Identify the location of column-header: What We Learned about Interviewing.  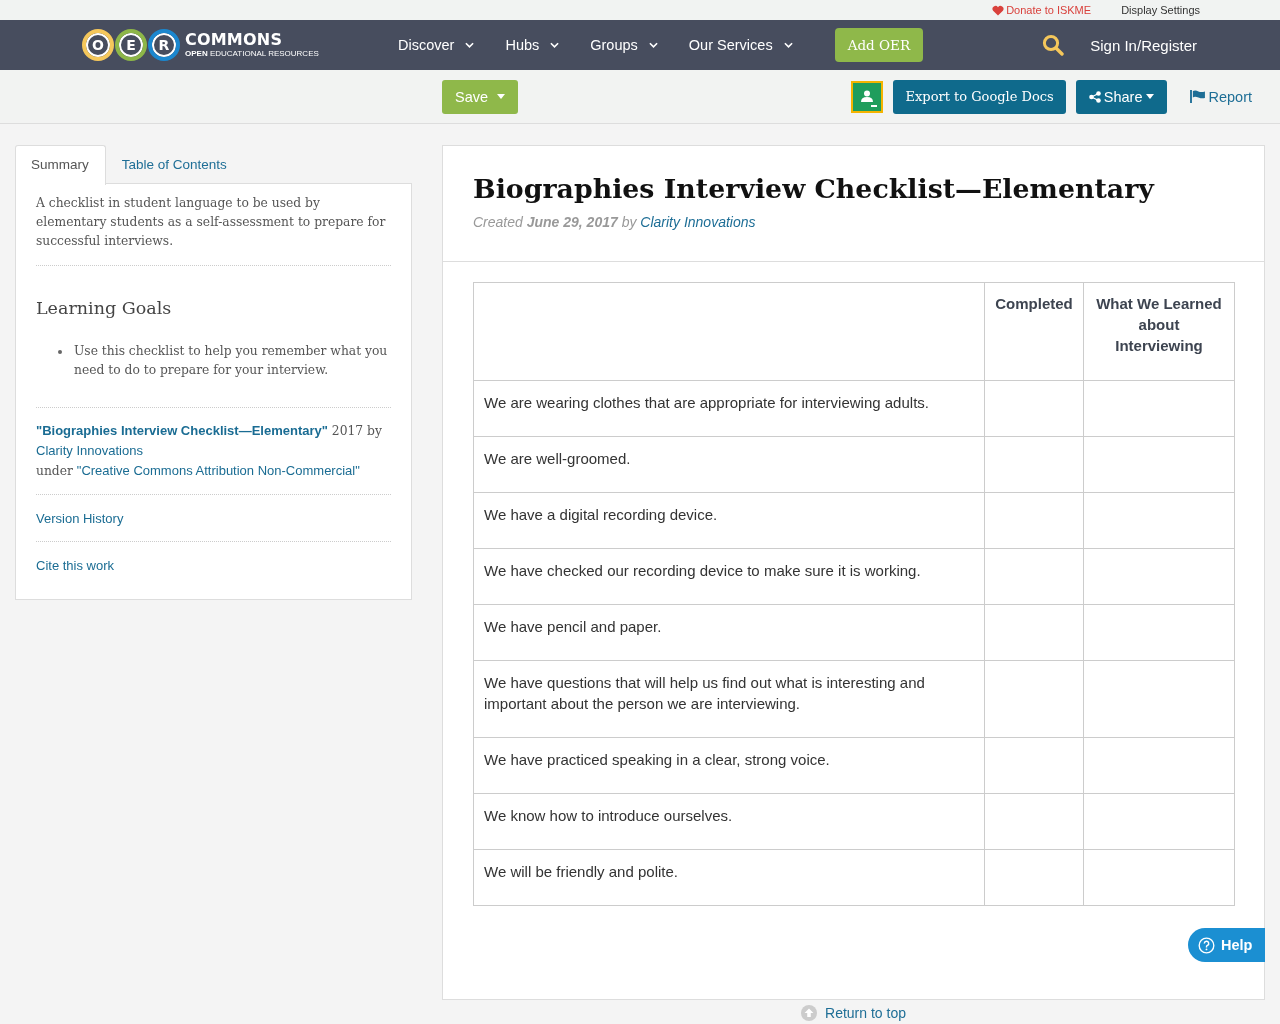
(1159, 331).